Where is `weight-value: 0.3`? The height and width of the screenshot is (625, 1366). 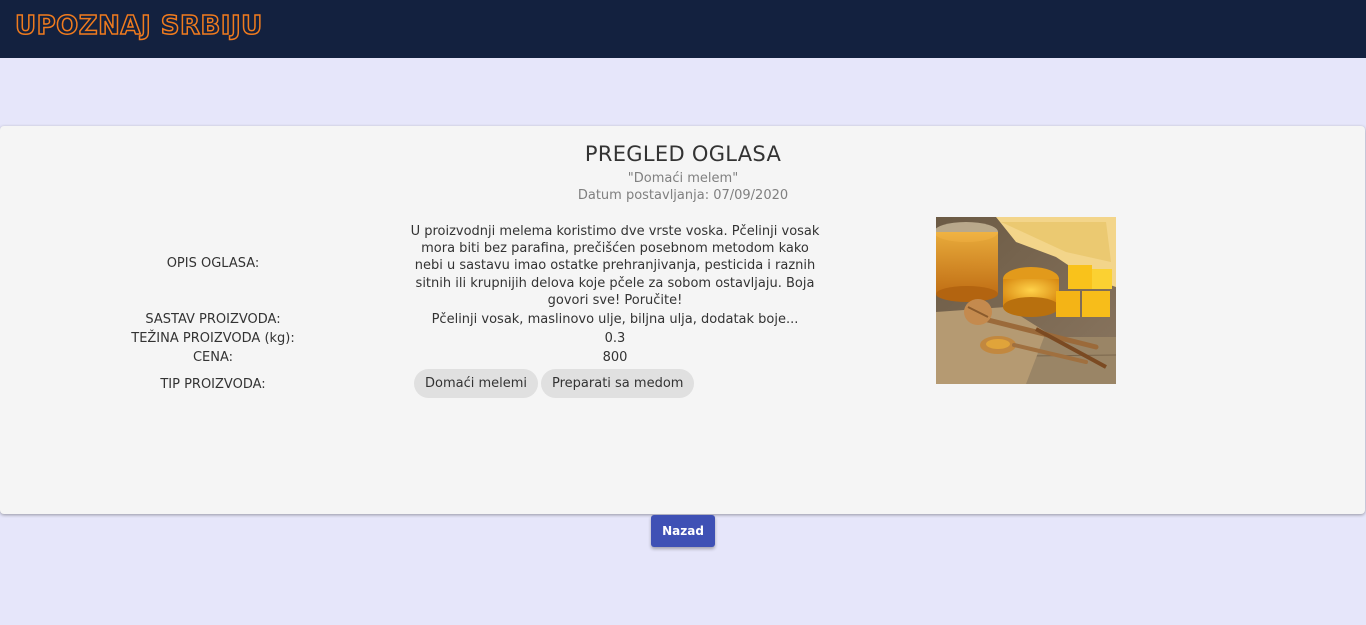
weight-value: 0.3 is located at coordinates (615, 338).